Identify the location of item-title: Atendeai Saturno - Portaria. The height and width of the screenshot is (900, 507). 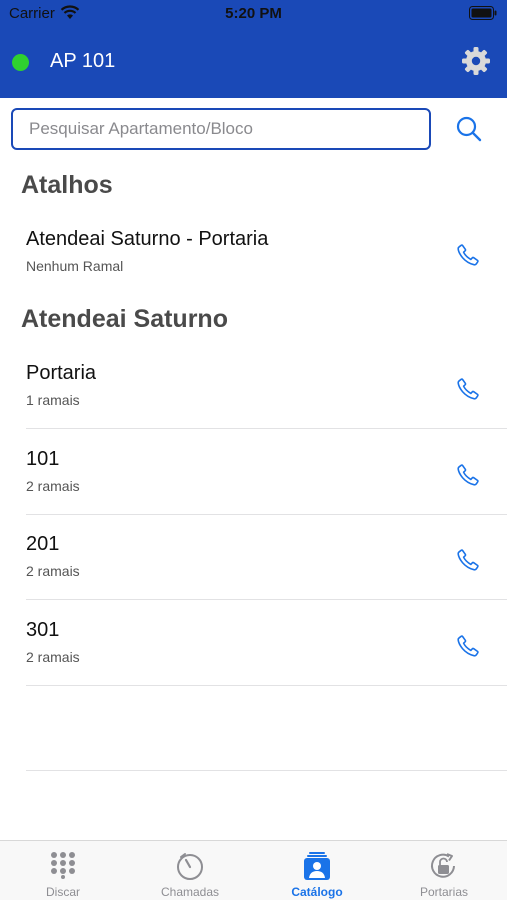
(147, 239).